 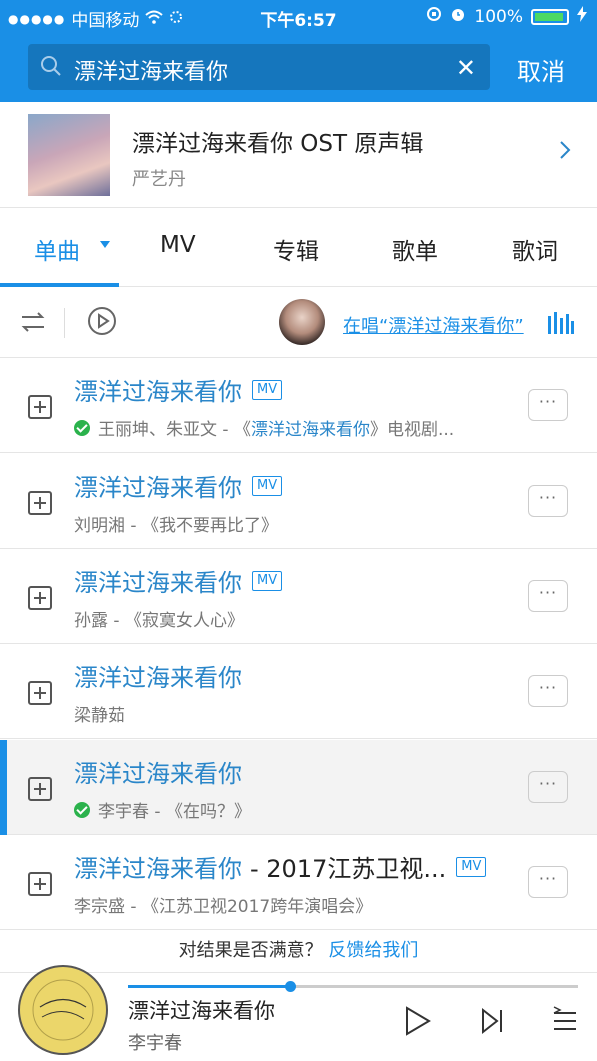 I want to click on progress-knob, so click(x=290, y=986).